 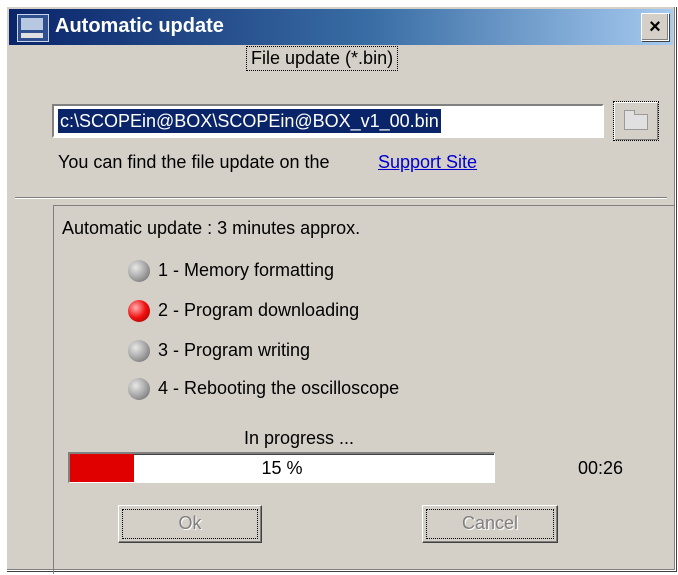 I want to click on window-title: Automatic update, so click(x=139, y=26).